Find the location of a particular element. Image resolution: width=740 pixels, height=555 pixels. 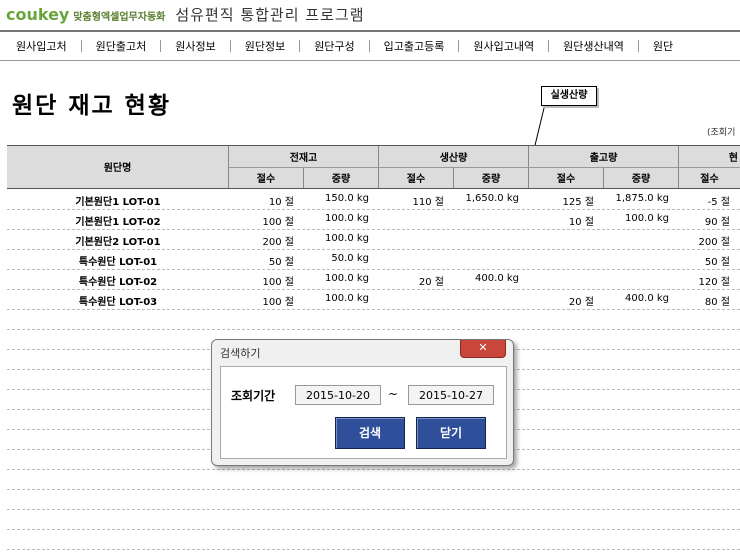

table-row: 특수원단 LOT-03 100 절 100.0 kg 20 절 400.0 kg 80 절 is located at coordinates (373, 299).